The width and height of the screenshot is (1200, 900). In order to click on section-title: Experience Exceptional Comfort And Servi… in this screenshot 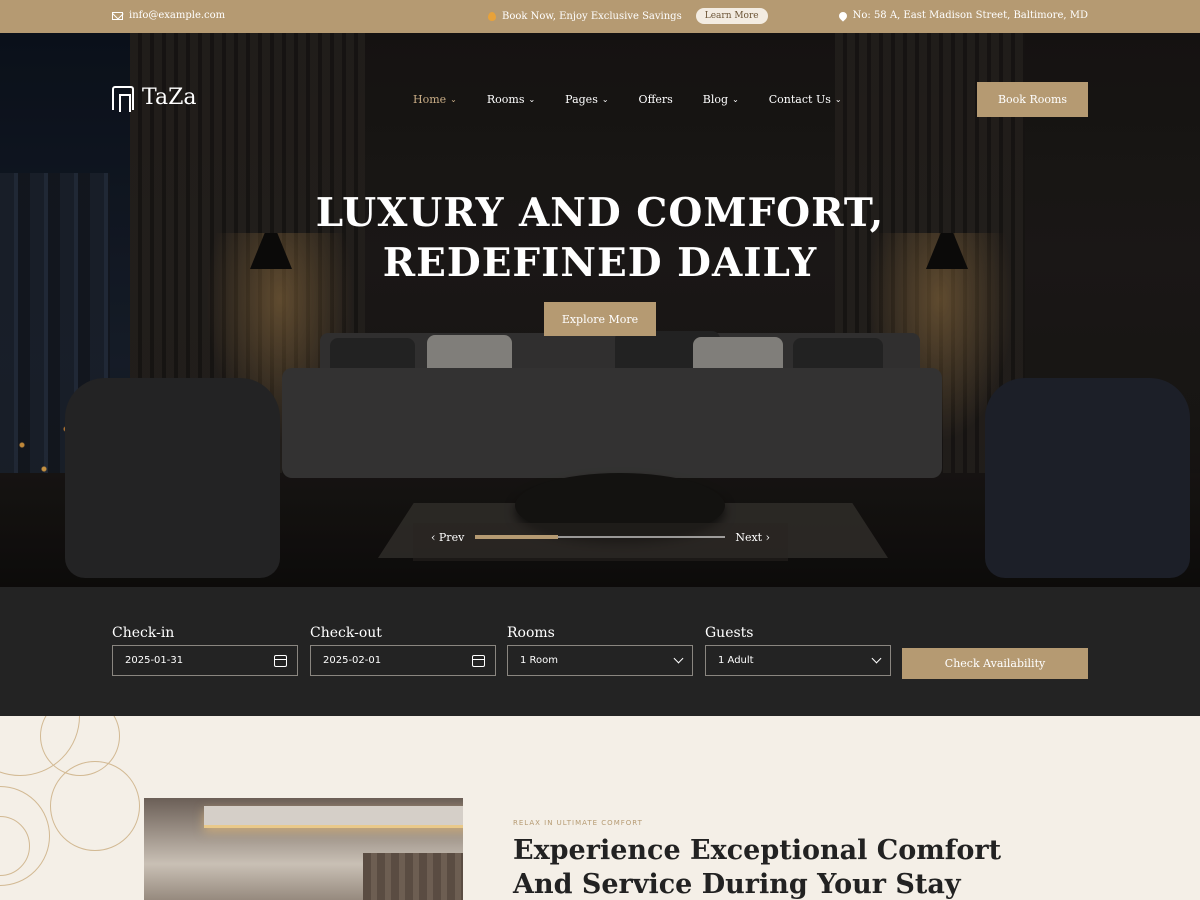, I will do `click(757, 867)`.